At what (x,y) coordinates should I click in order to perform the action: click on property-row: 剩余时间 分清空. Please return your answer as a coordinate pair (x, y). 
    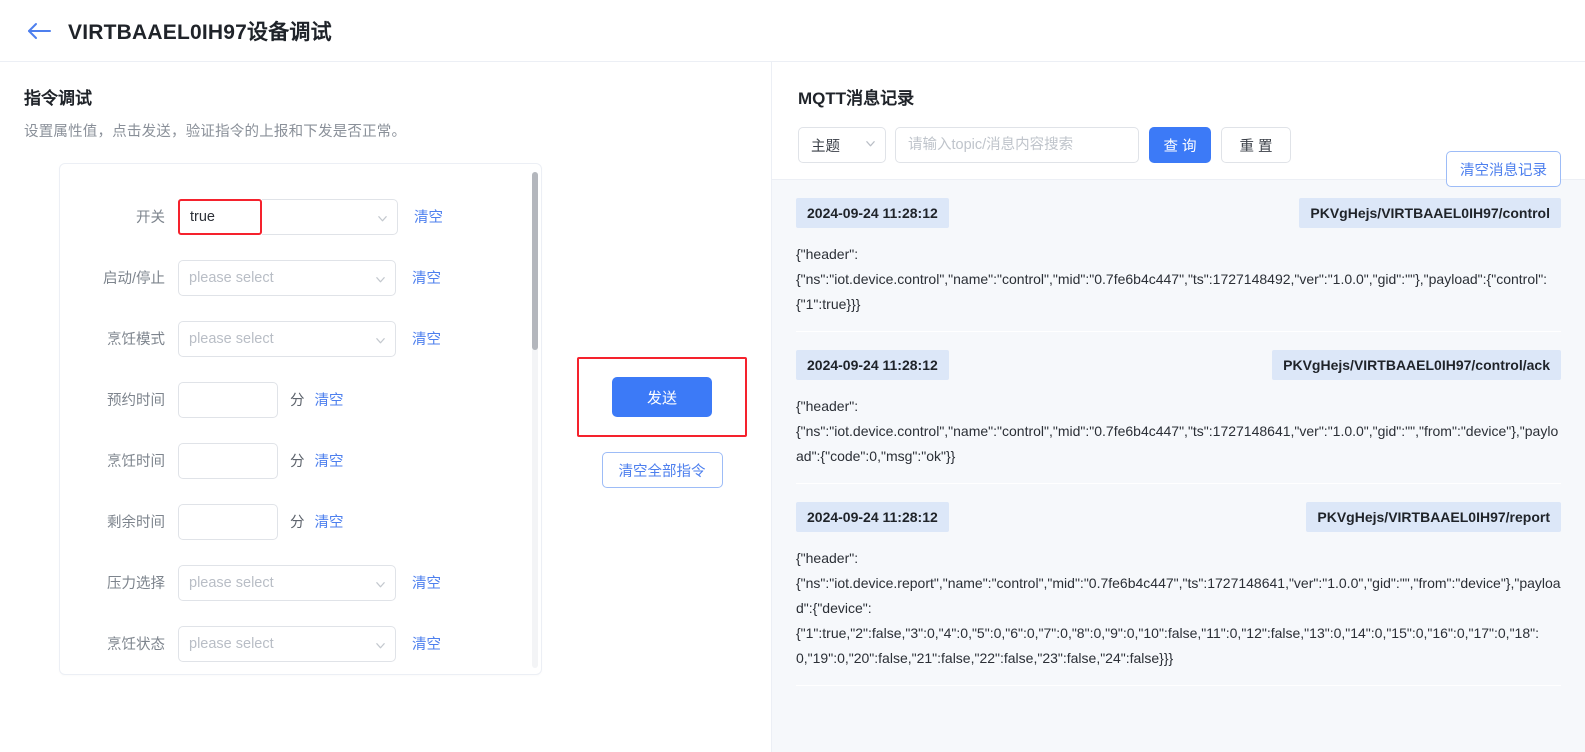
    Looking at the image, I should click on (300, 521).